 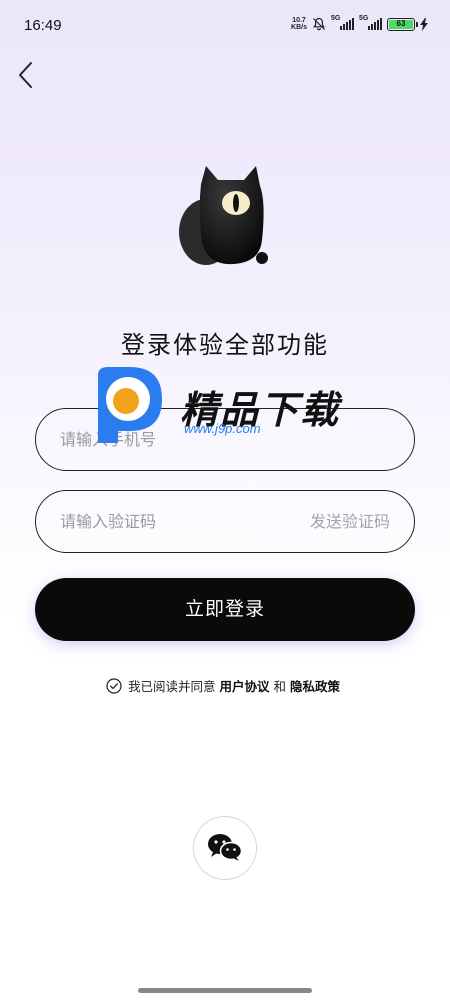 I want to click on agreement-row: 我已阅读并同意 用户协议 和 隐私政策, so click(x=225, y=685).